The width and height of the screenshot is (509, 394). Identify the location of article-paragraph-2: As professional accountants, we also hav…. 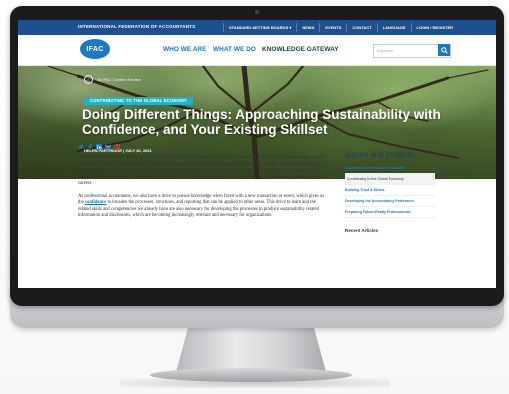
(203, 207).